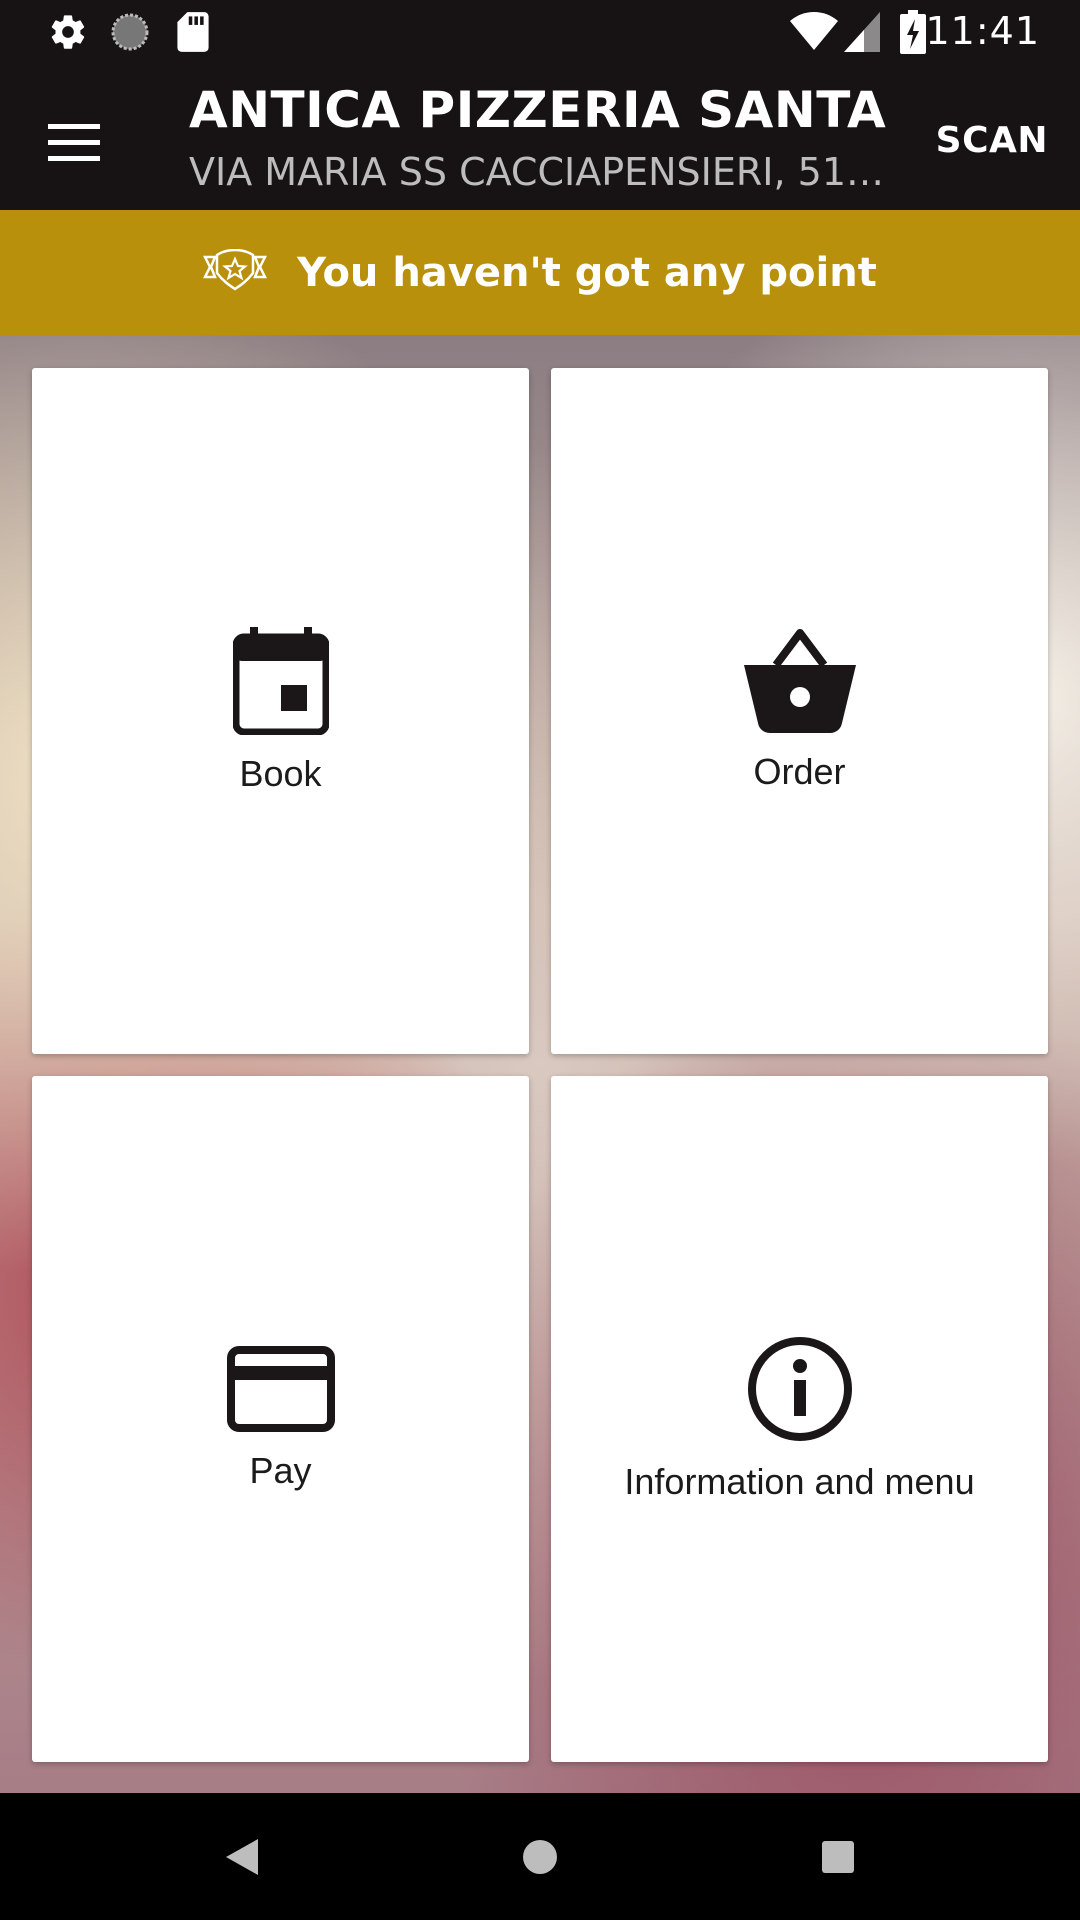 The image size is (1080, 1920). Describe the element at coordinates (235, 272) in the screenshot. I see `star-ribbon-icon` at that location.